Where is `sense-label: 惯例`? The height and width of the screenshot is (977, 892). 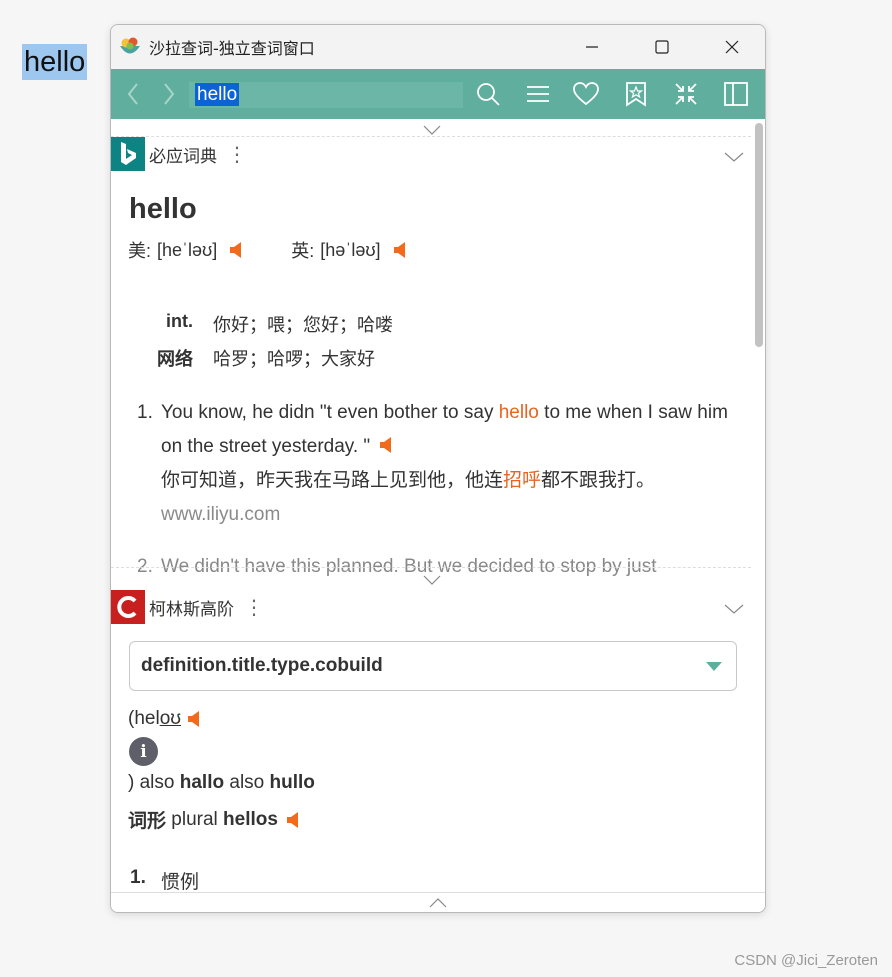 sense-label: 惯例 is located at coordinates (180, 881).